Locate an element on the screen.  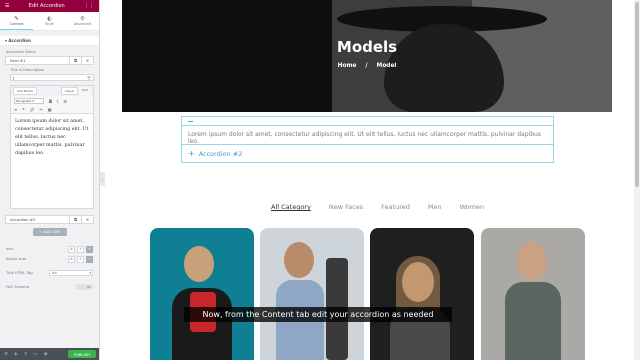
tab-content: ✎ Content is located at coordinates (16, 21).